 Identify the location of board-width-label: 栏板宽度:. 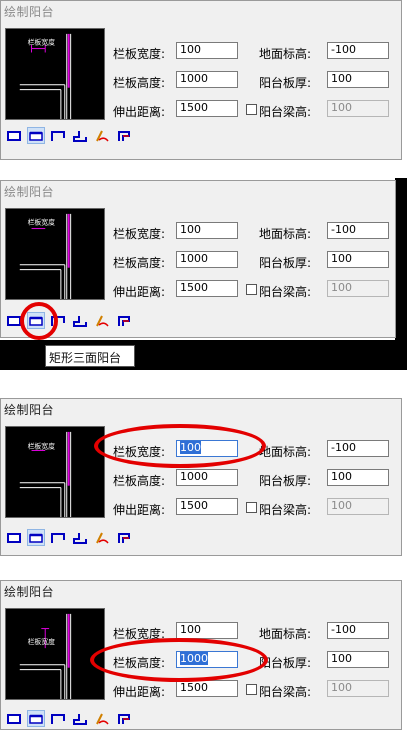
(139, 54).